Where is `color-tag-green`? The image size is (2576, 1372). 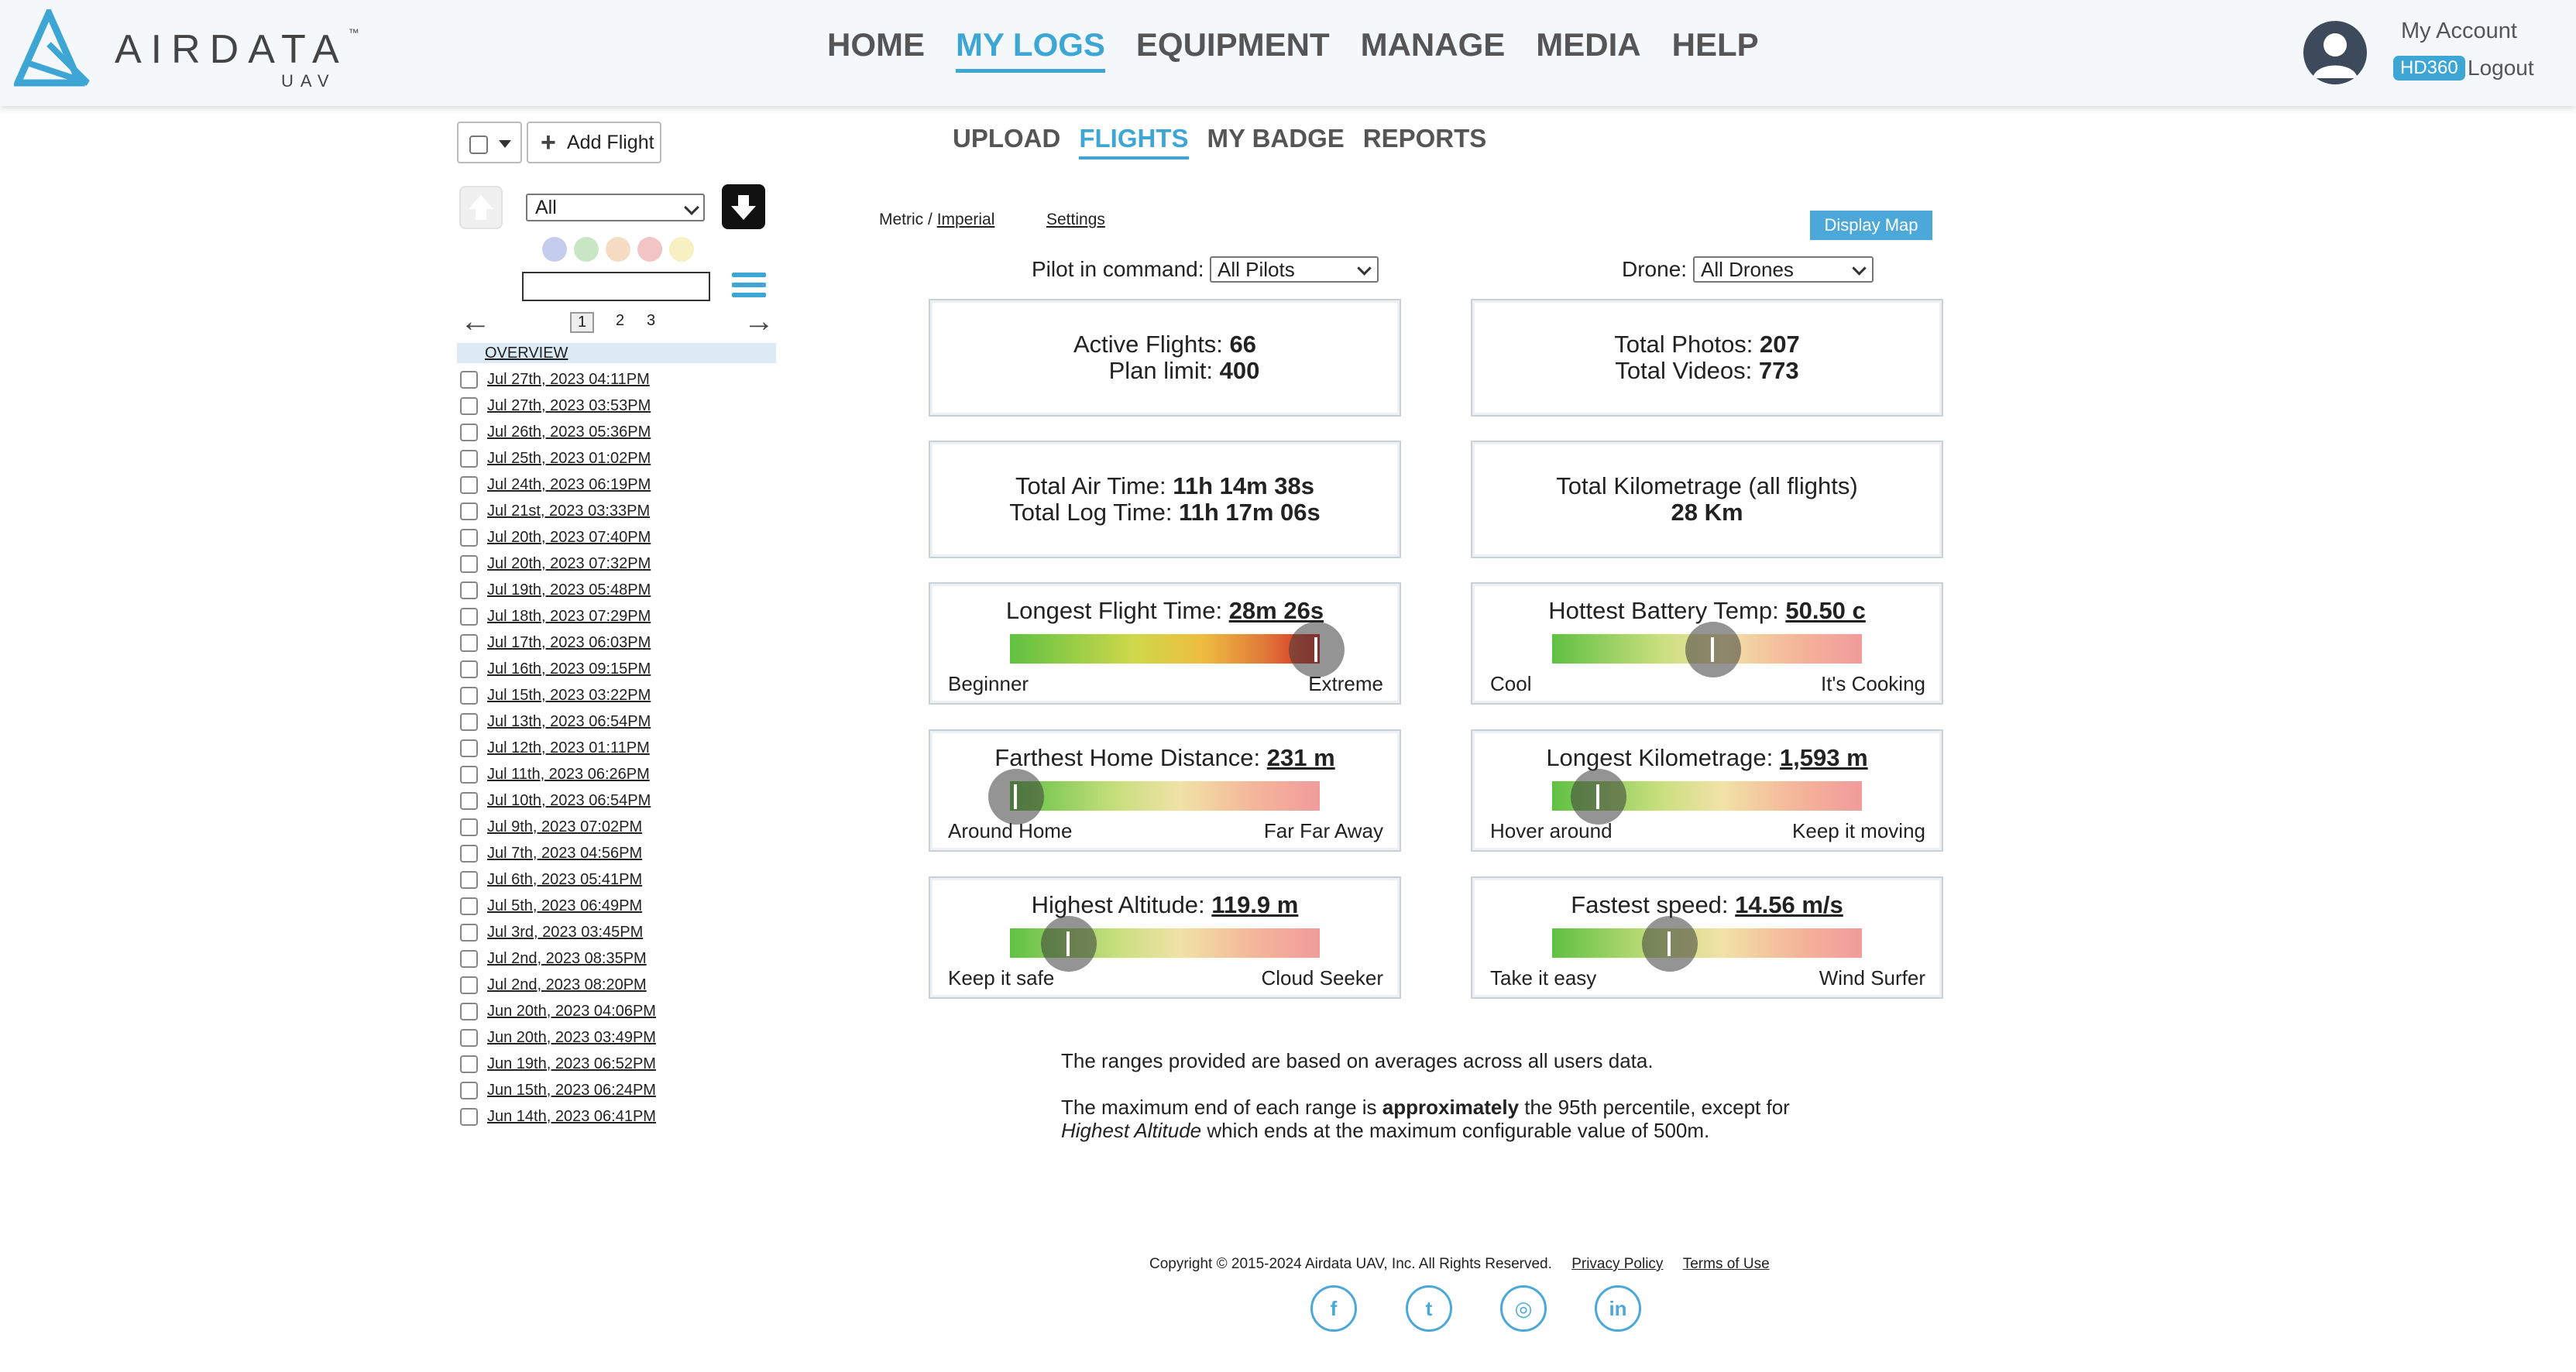
color-tag-green is located at coordinates (586, 250).